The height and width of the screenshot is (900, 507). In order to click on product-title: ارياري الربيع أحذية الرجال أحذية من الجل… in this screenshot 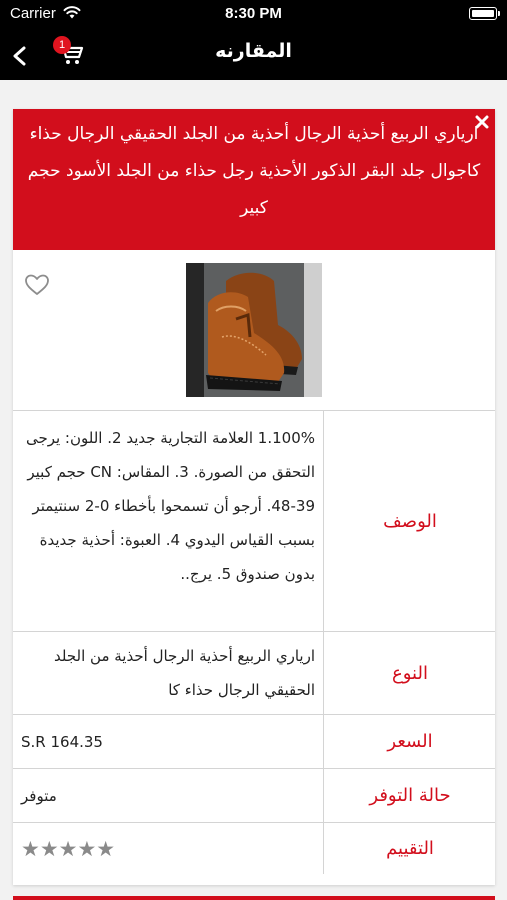, I will do `click(254, 171)`.